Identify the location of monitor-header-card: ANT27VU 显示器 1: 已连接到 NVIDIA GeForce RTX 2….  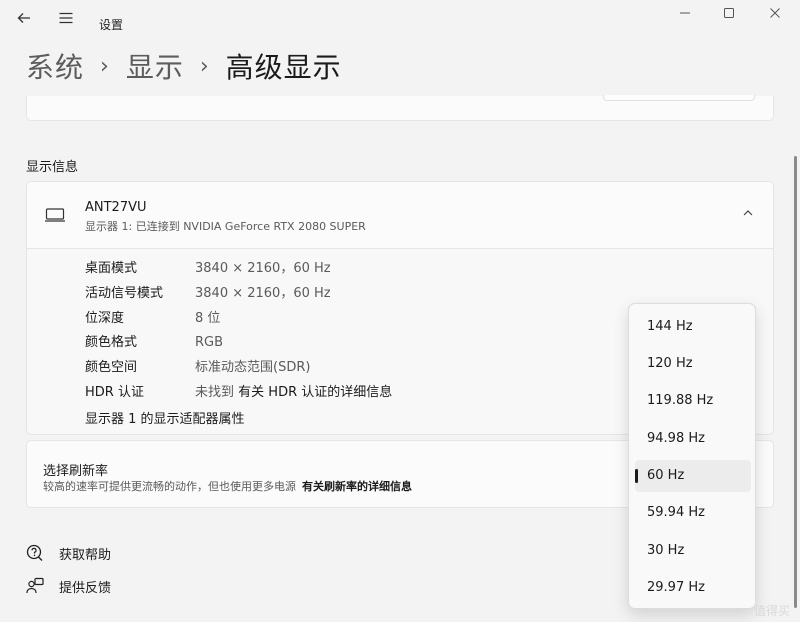
(400, 215).